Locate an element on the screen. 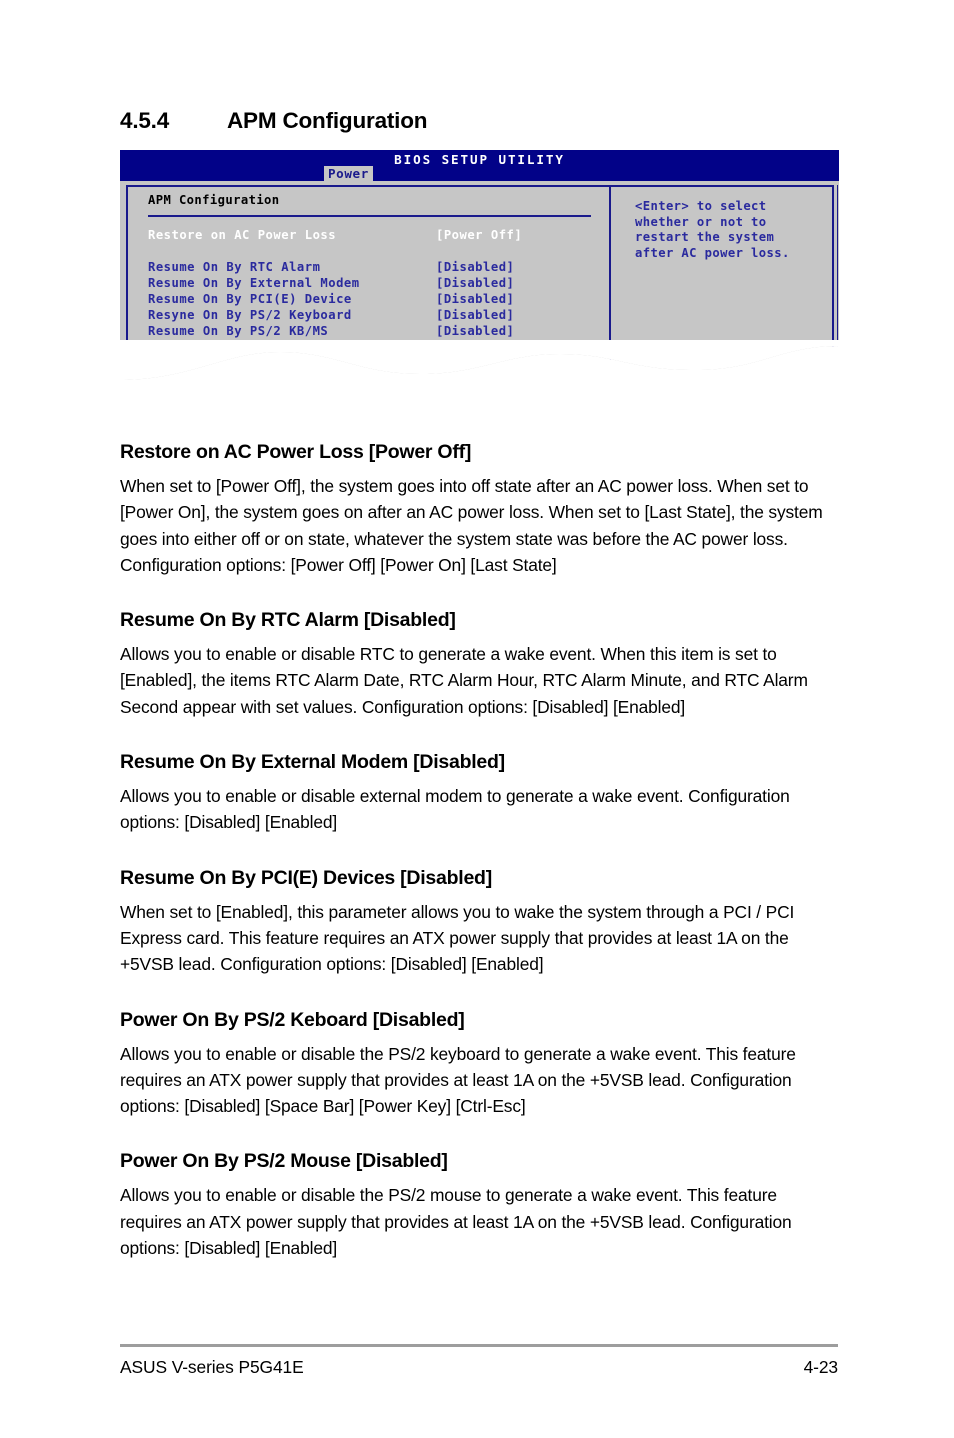 The image size is (954, 1438). setting-title: Resume On By External Modem [Disabled] is located at coordinates (312, 762).